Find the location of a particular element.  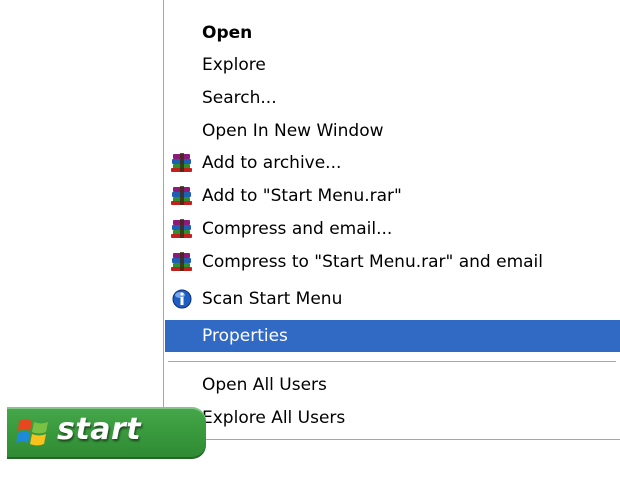

menu-item-label: Open is located at coordinates (227, 33).